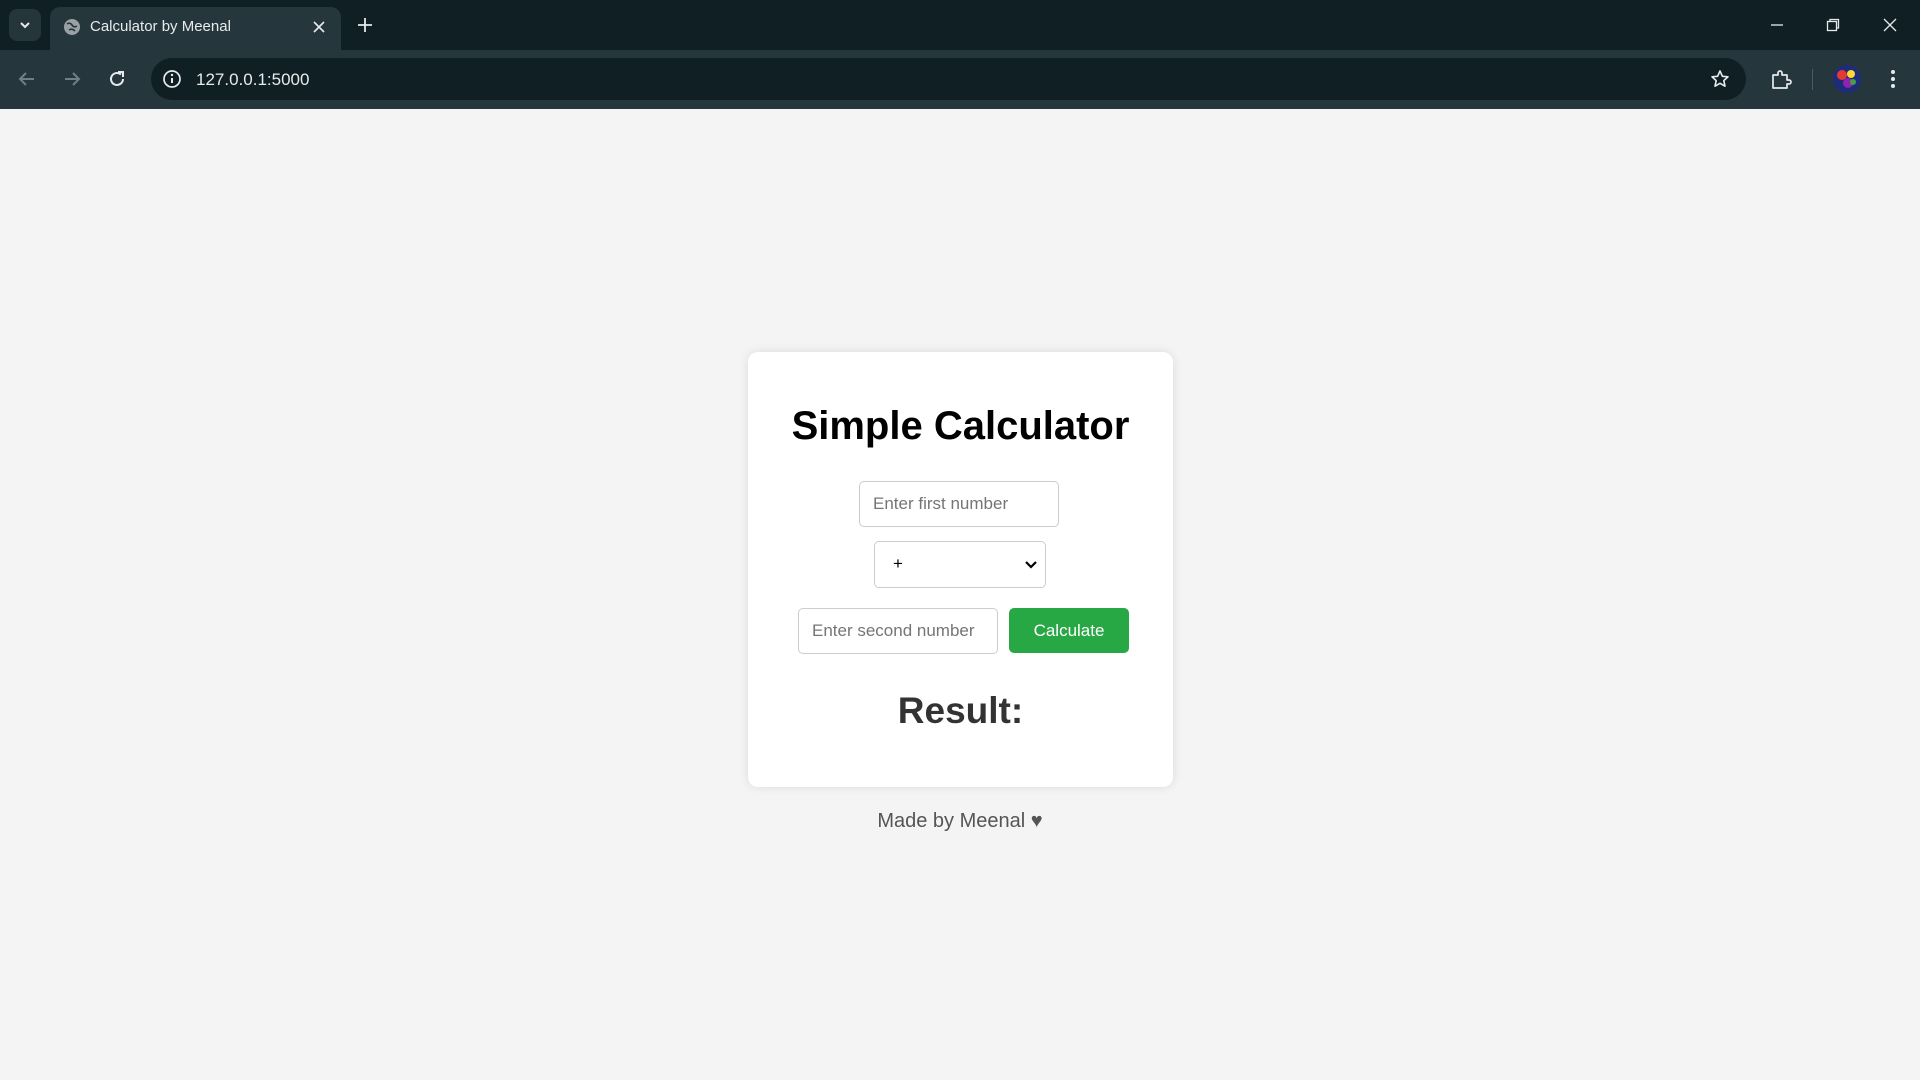 The width and height of the screenshot is (1920, 1080). What do you see at coordinates (960, 821) in the screenshot?
I see `footer-credit: Made by Meenal ♥` at bounding box center [960, 821].